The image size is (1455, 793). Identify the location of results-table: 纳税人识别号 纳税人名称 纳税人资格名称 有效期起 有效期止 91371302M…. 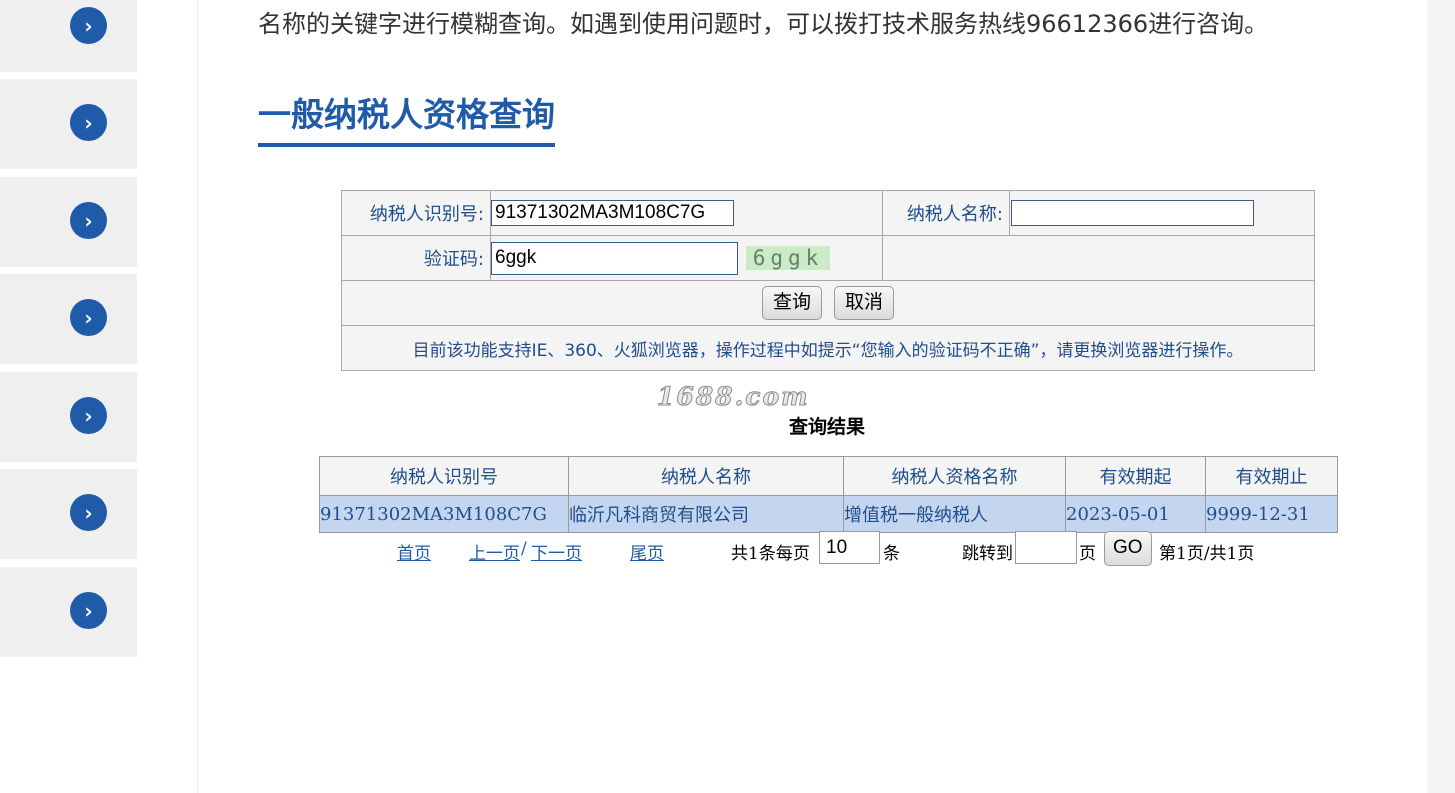
(828, 494).